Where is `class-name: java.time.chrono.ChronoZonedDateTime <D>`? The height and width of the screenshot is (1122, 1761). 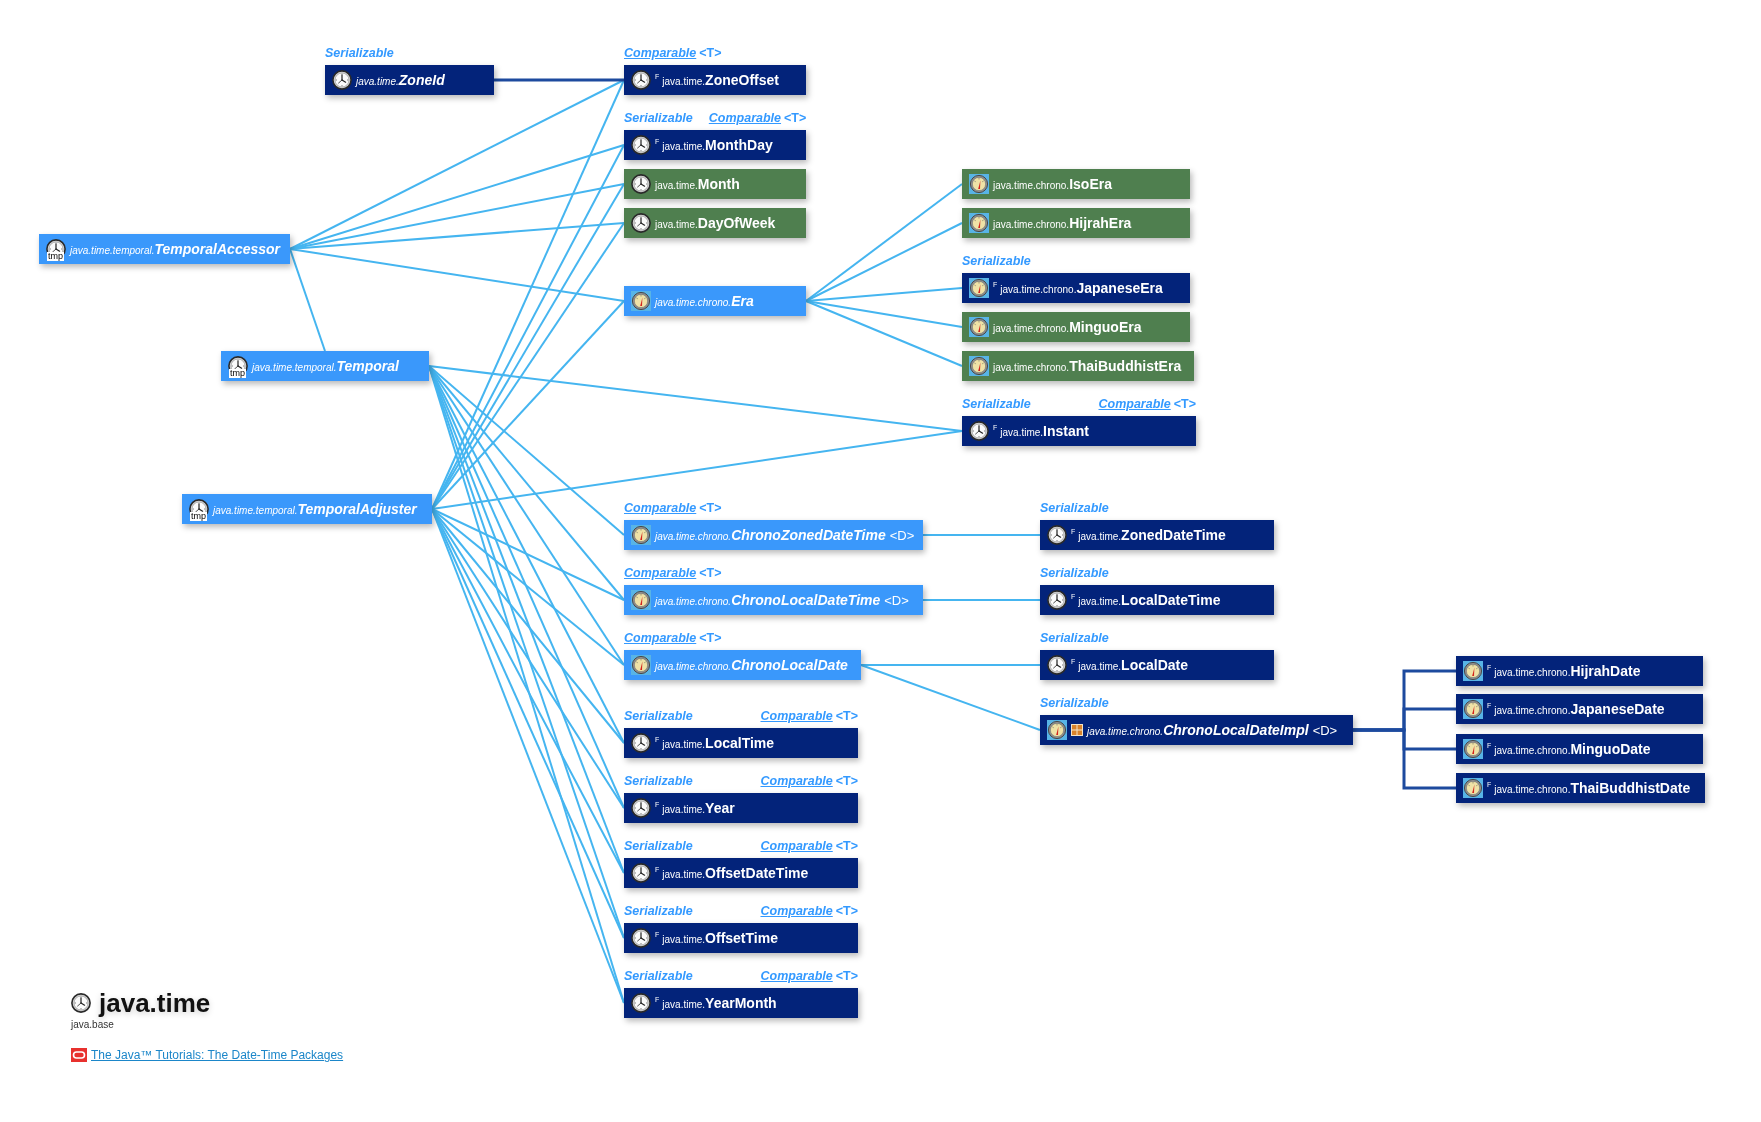
class-name: java.time.chrono.ChronoZonedDateTime <D> is located at coordinates (785, 535).